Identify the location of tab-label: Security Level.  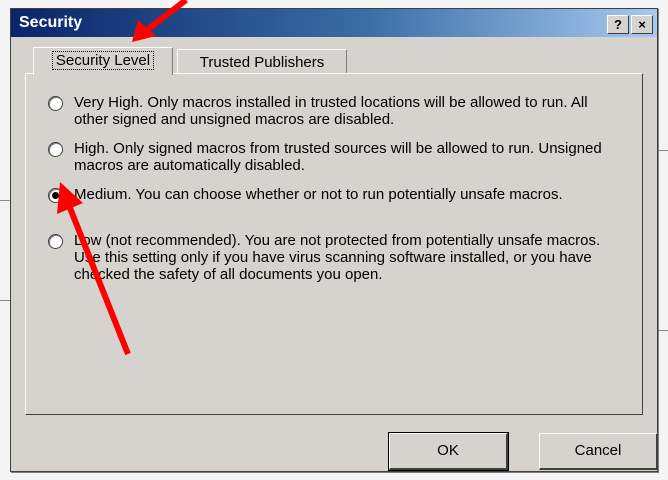
(103, 60).